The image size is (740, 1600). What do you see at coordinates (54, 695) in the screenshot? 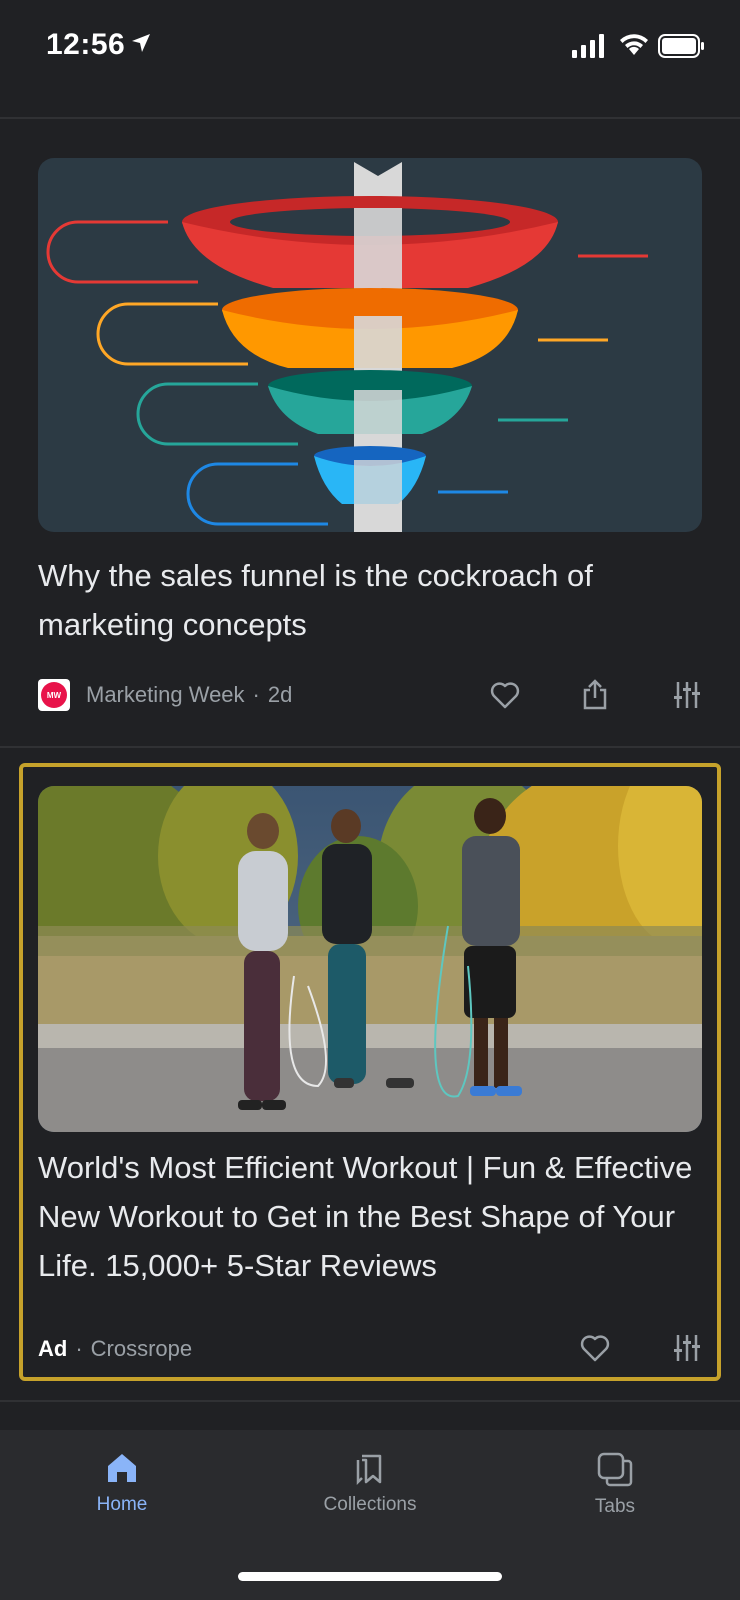
I see `source-logo: MW` at bounding box center [54, 695].